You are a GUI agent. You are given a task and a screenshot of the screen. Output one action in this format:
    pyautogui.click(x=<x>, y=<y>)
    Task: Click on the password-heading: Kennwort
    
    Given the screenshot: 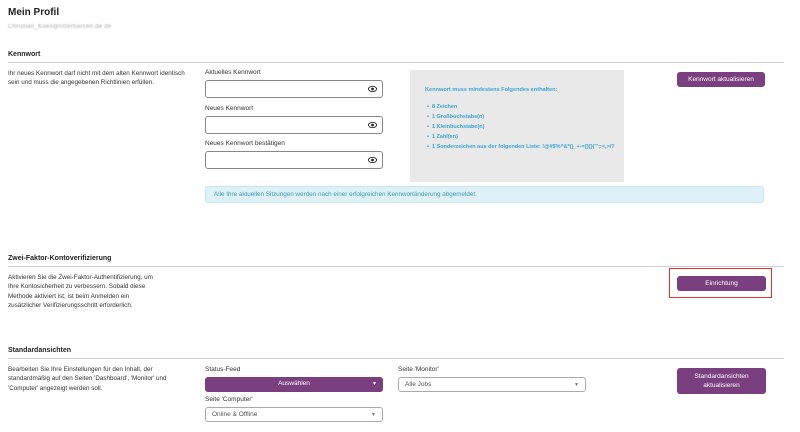 What is the action you would take?
    pyautogui.click(x=24, y=54)
    